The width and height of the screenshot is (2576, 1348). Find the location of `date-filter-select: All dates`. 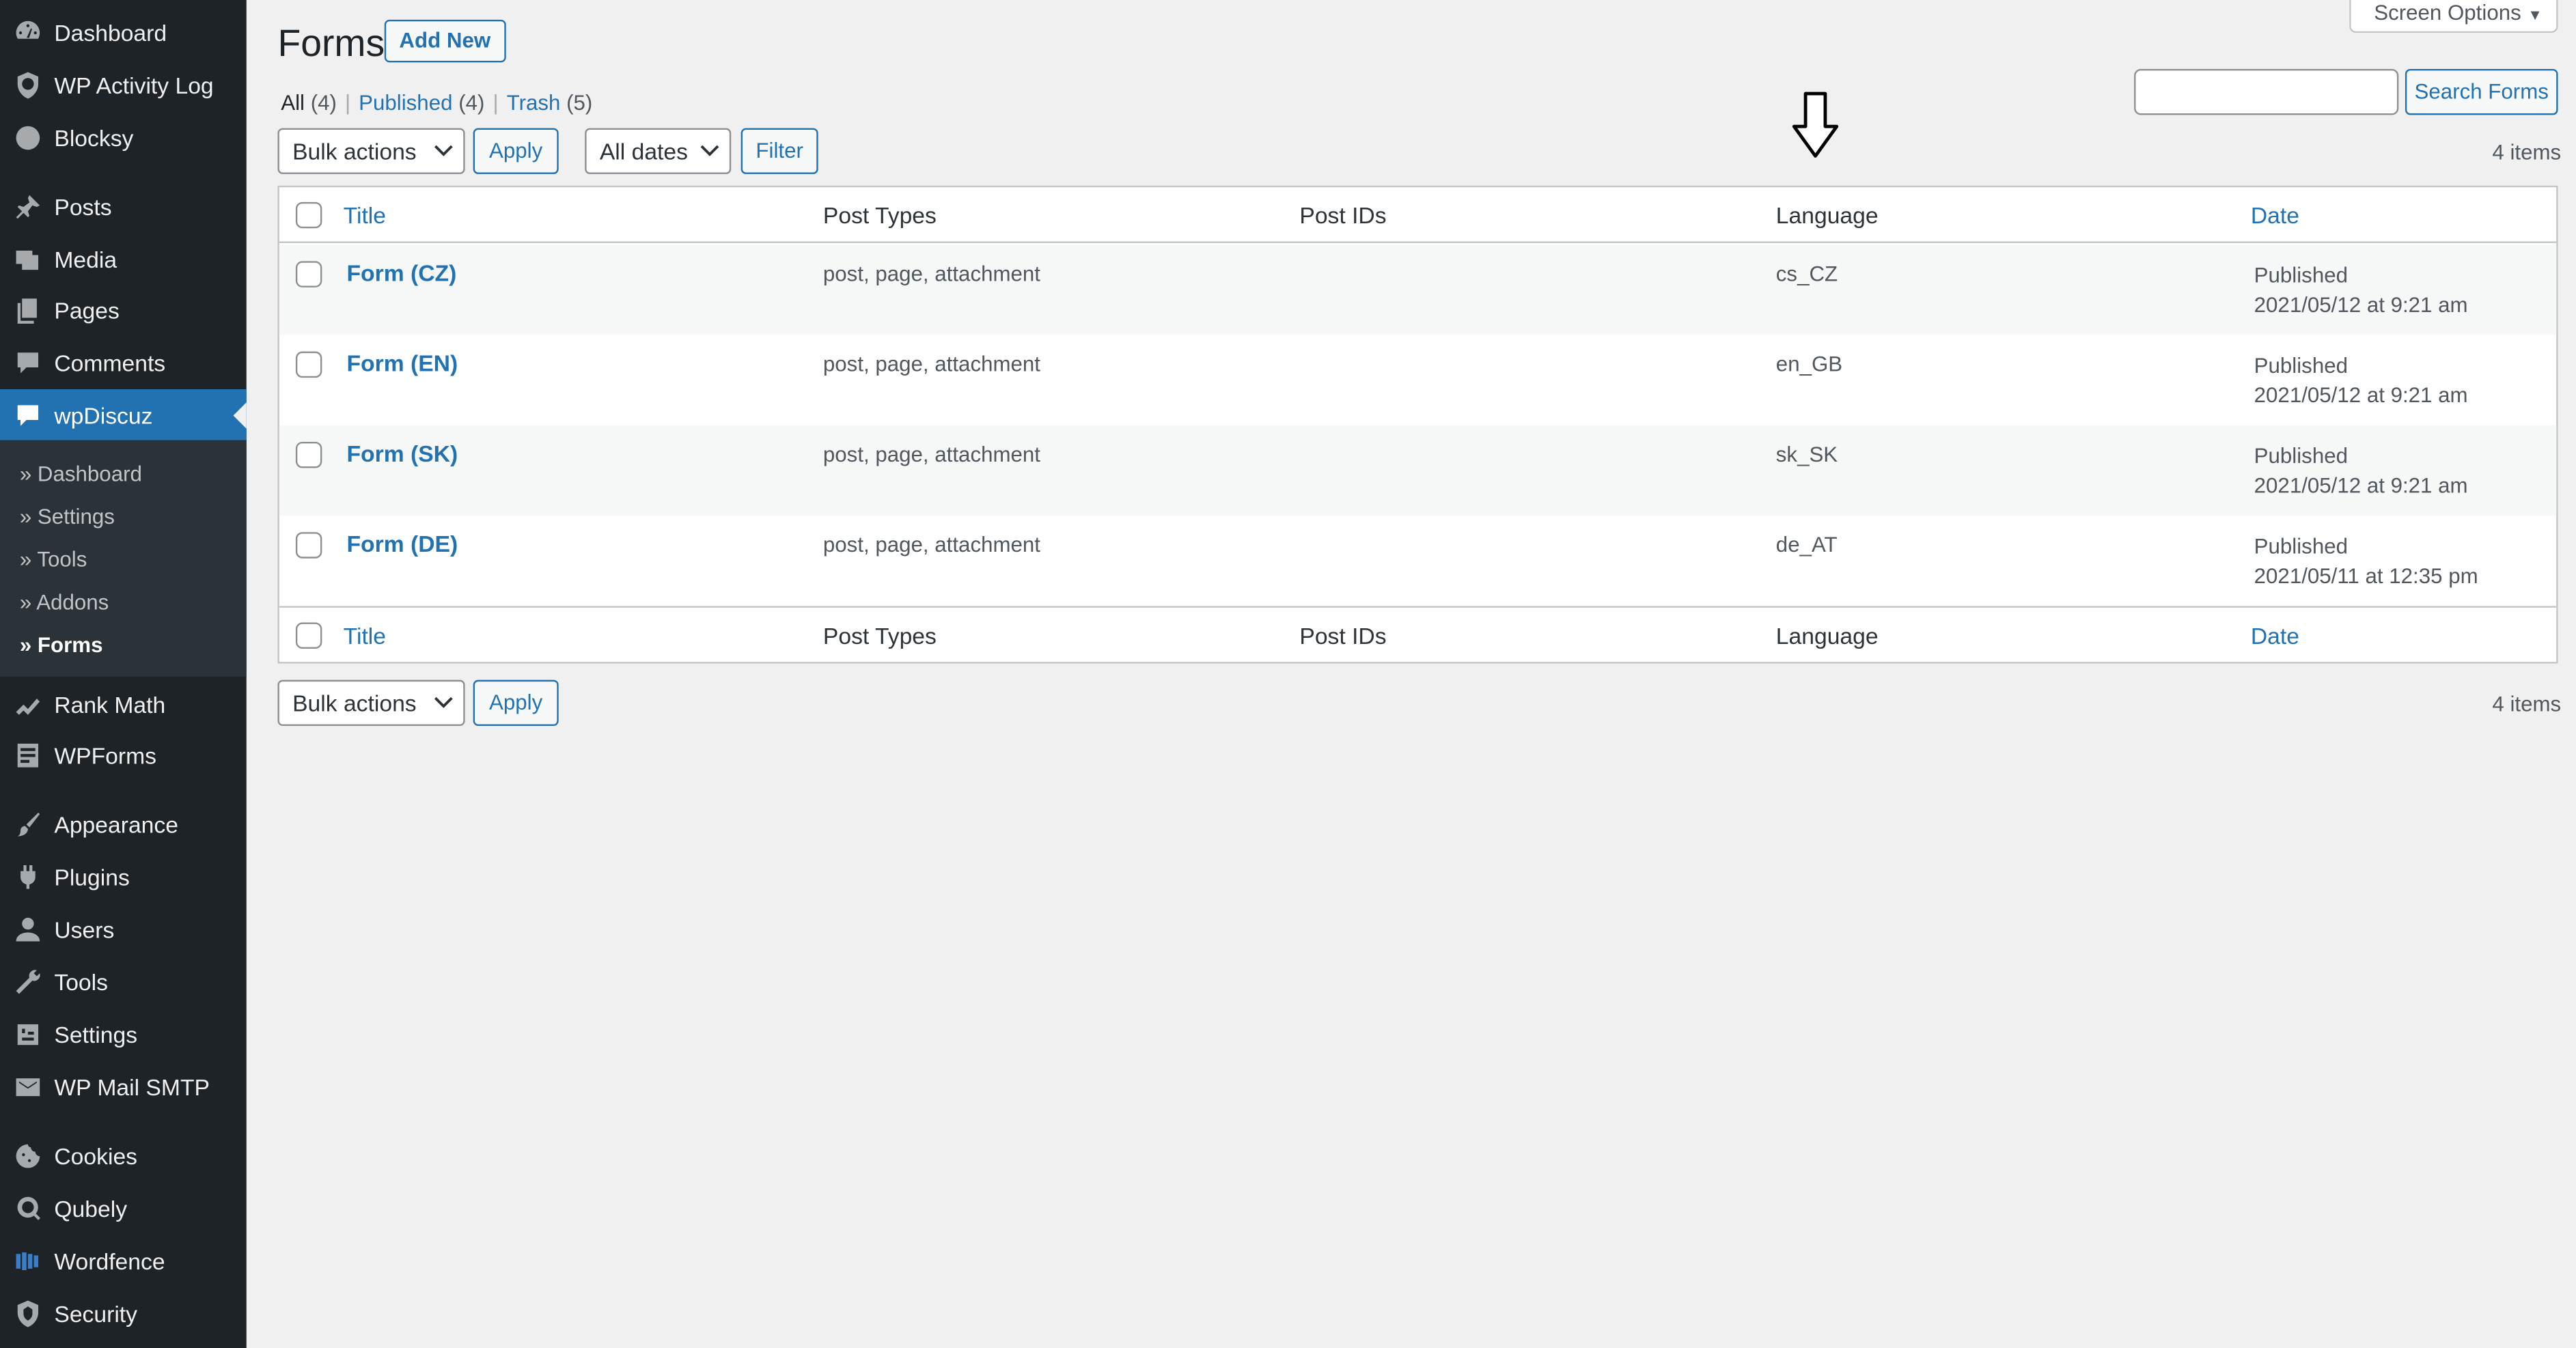

date-filter-select: All dates is located at coordinates (658, 151).